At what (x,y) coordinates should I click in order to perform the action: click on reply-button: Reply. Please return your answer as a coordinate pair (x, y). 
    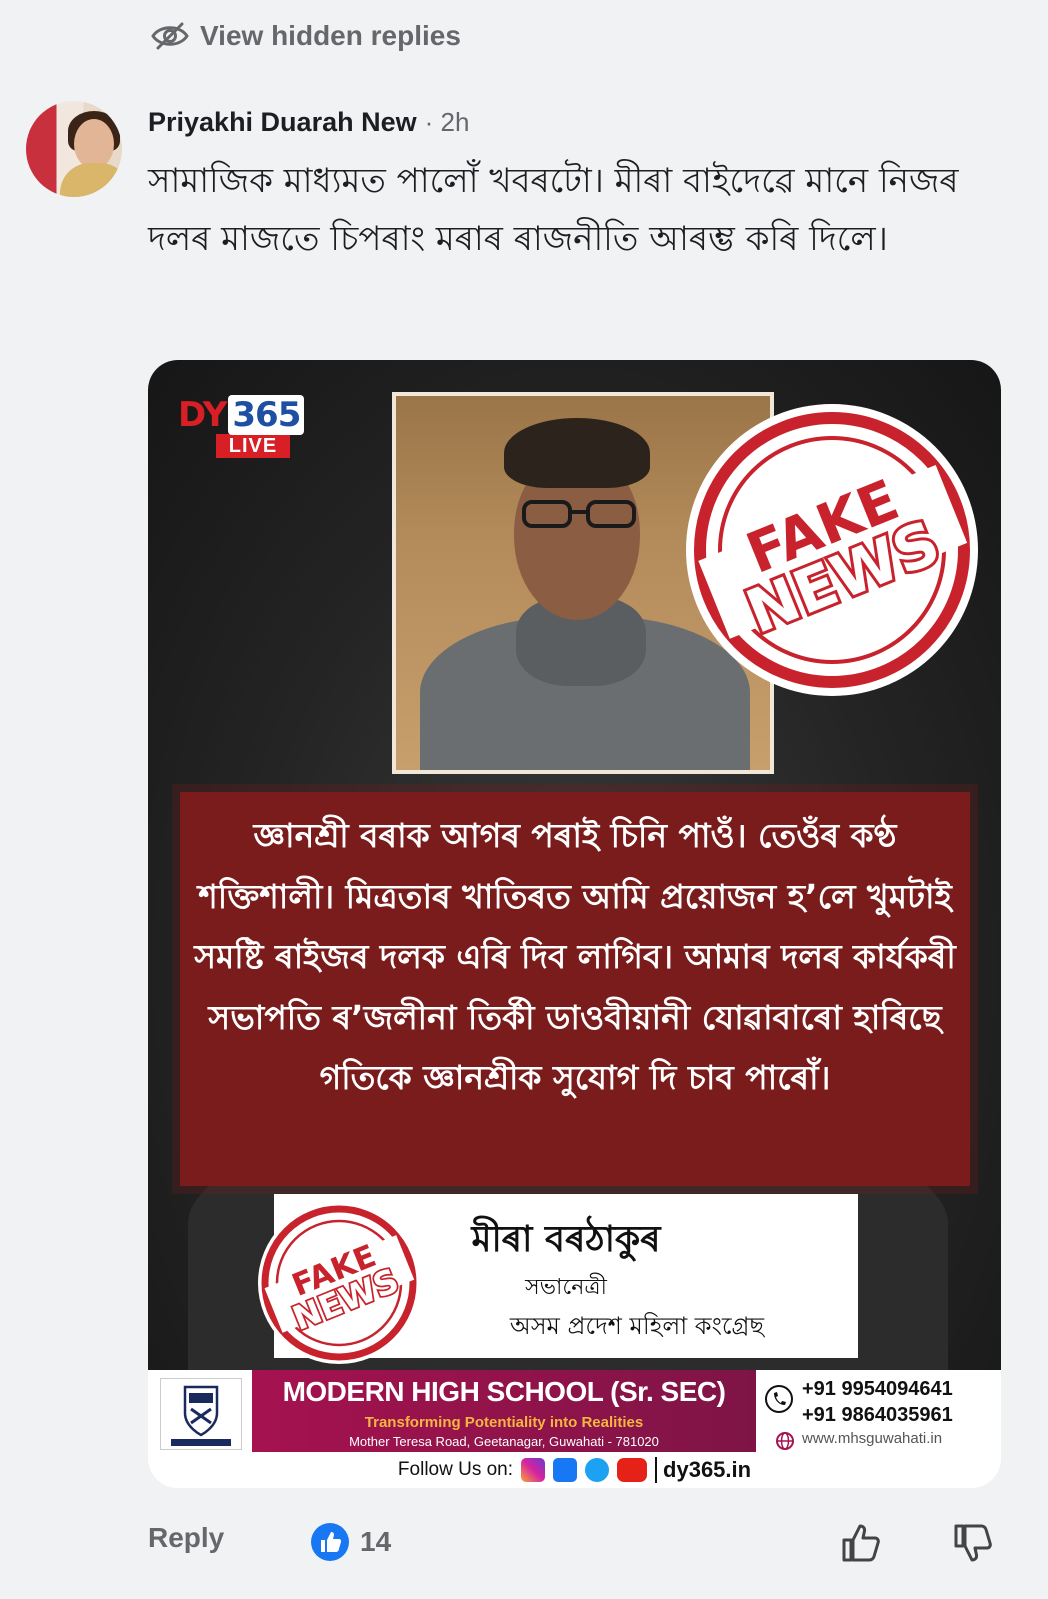
    Looking at the image, I should click on (186, 1538).